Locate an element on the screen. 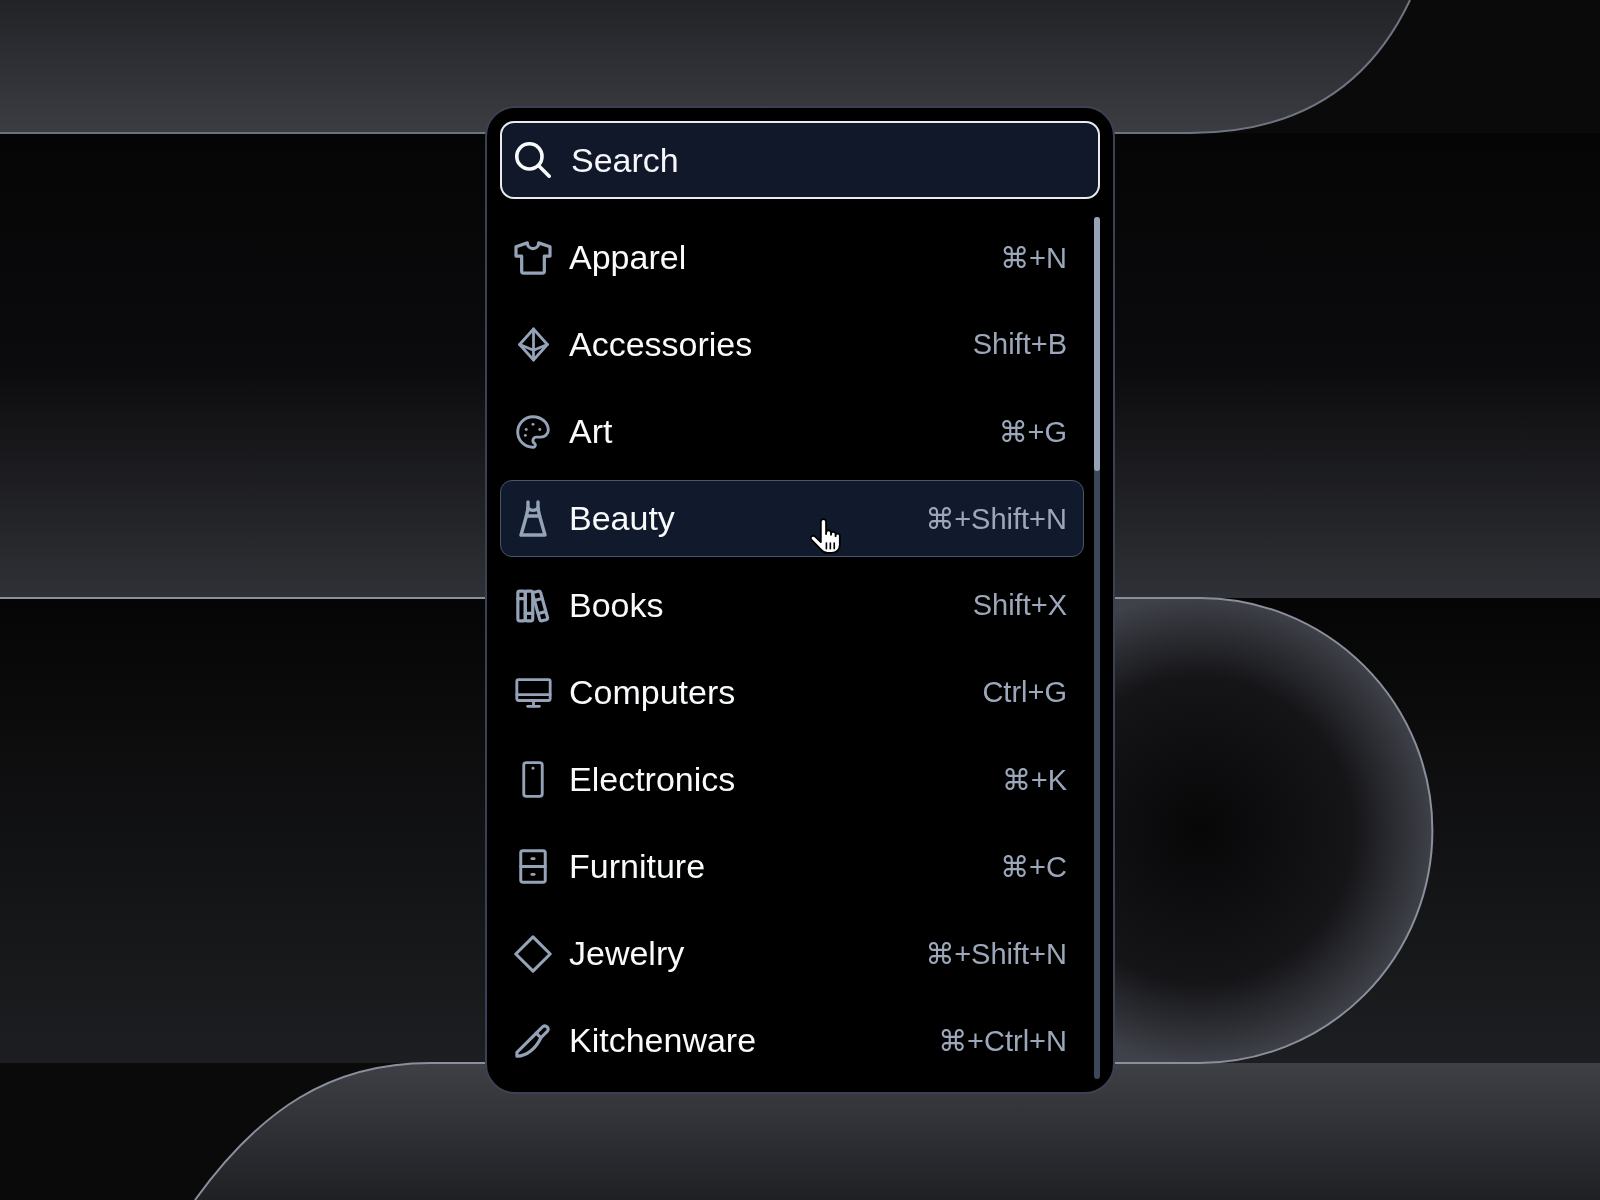 Image resolution: width=1600 pixels, height=1200 pixels. search-field: Search is located at coordinates (800, 160).